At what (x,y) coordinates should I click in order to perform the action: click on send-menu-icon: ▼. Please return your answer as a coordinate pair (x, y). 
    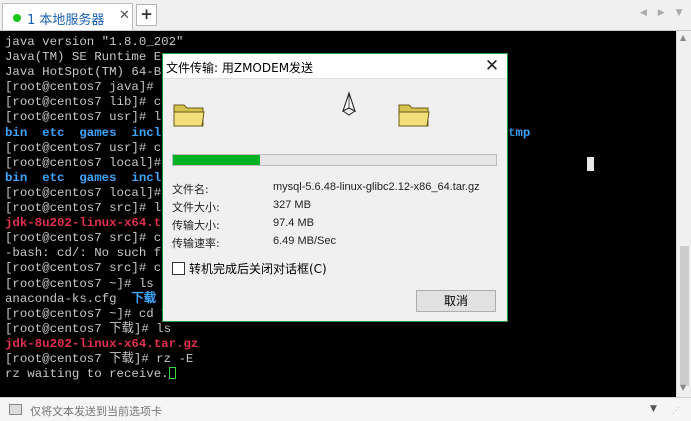
    Looking at the image, I should click on (653, 409).